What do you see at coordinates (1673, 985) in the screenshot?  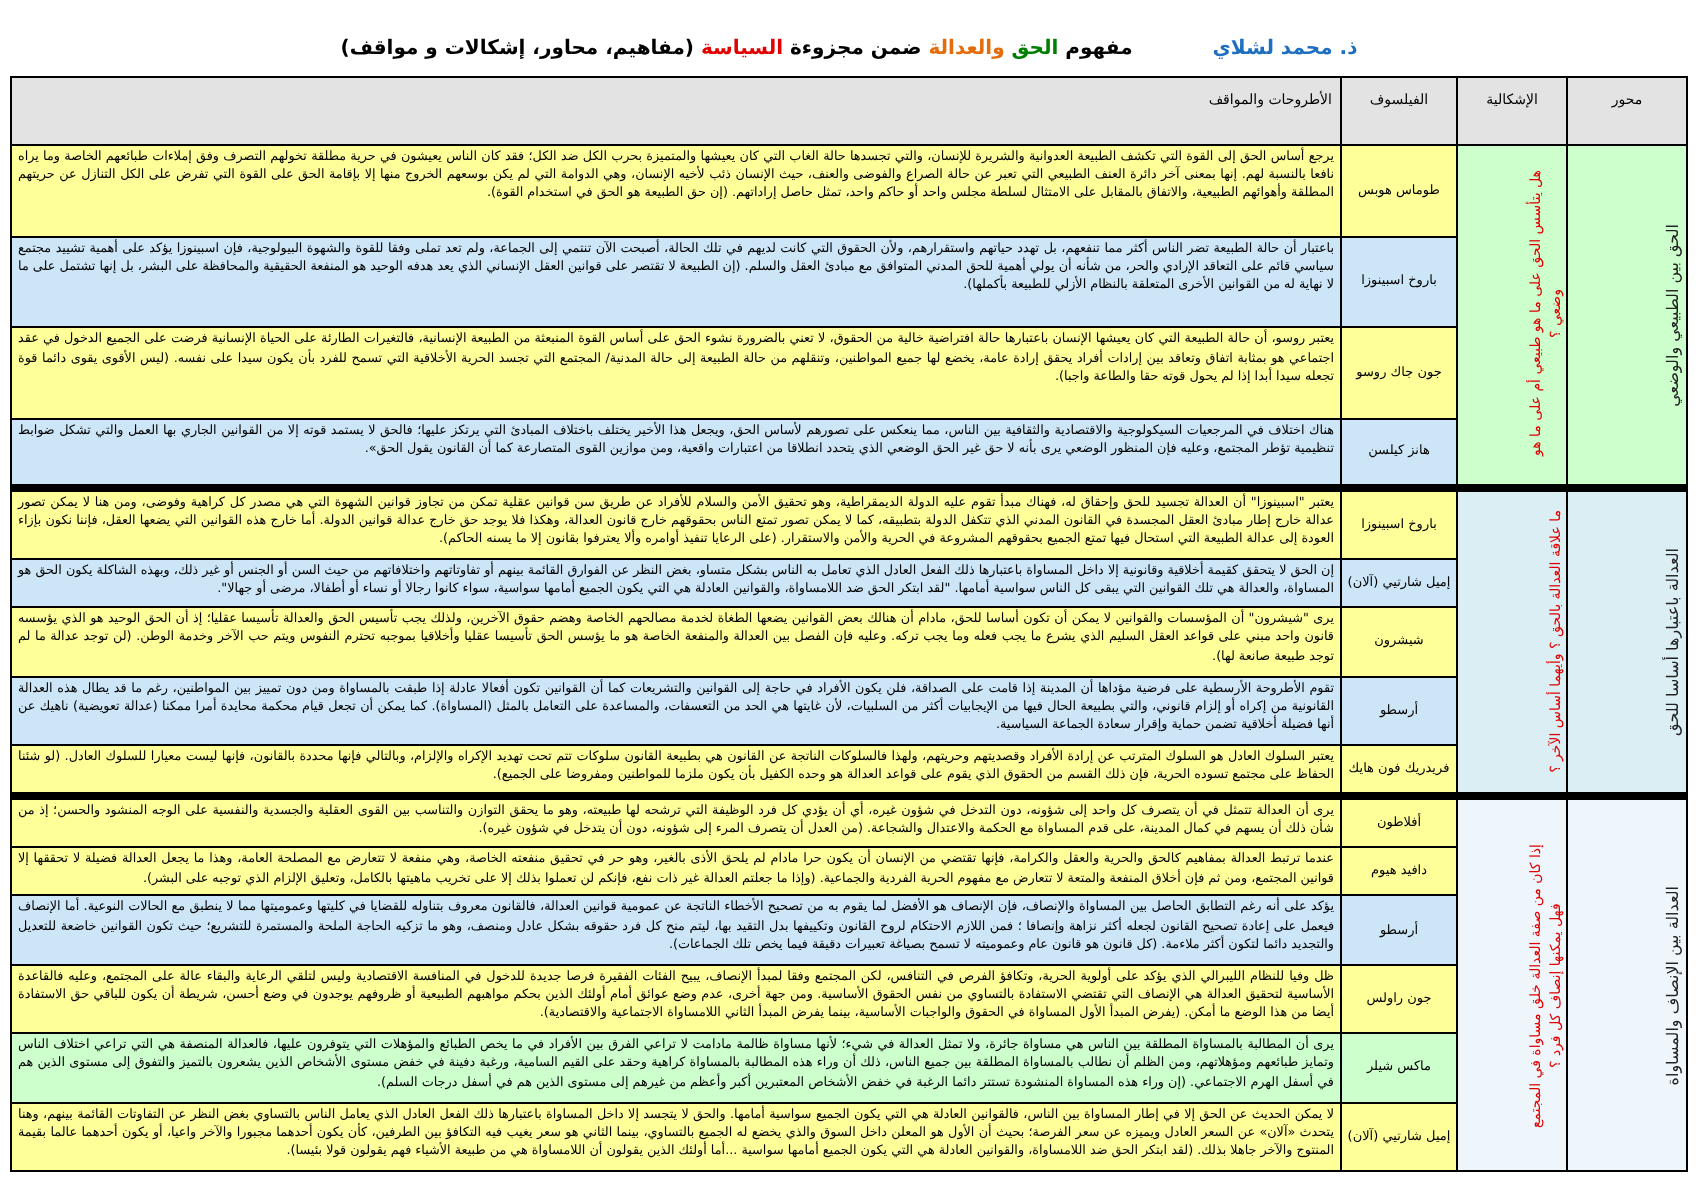 I see `axis-title: العدالة بين الإنصاف والمساواة` at bounding box center [1673, 985].